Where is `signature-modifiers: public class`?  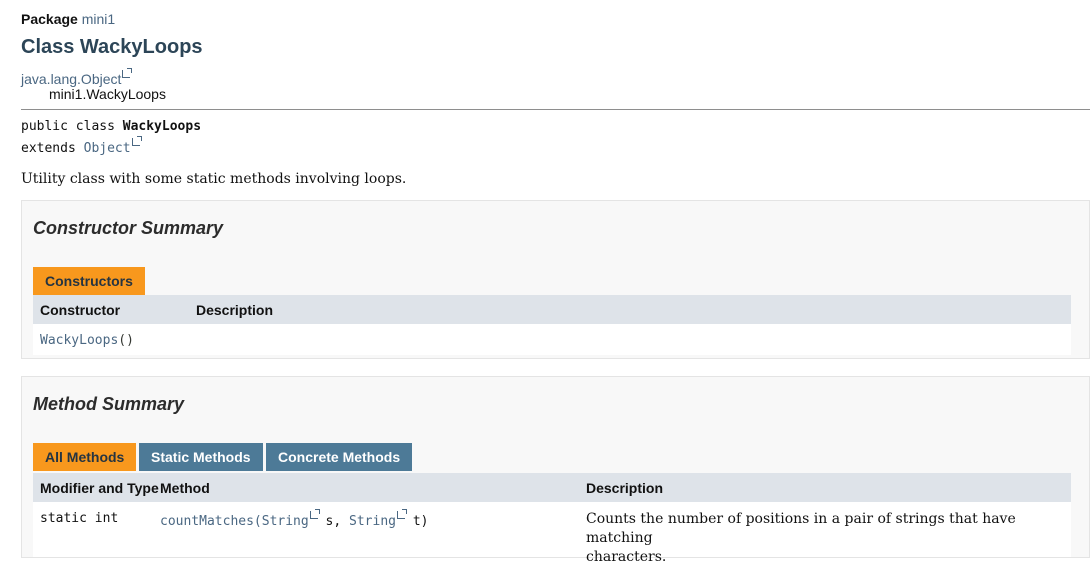 signature-modifiers: public class is located at coordinates (72, 126).